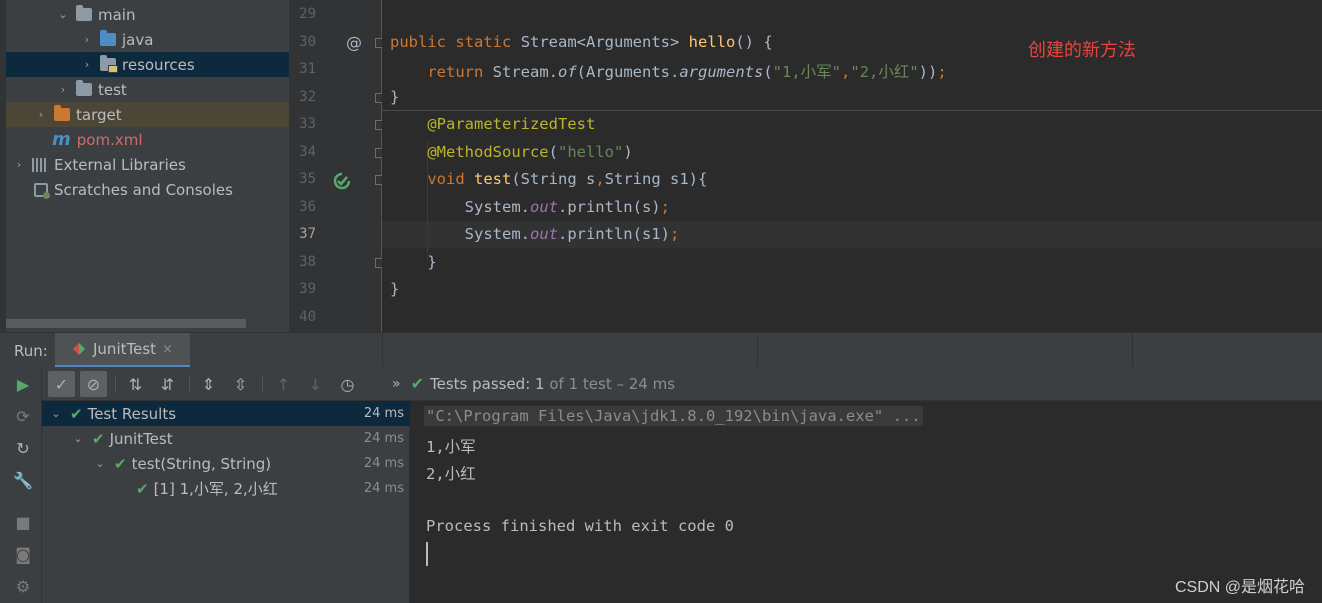 Image resolution: width=1322 pixels, height=603 pixels. Describe the element at coordinates (62, 113) in the screenshot. I see `excluded-folder-icon` at that location.